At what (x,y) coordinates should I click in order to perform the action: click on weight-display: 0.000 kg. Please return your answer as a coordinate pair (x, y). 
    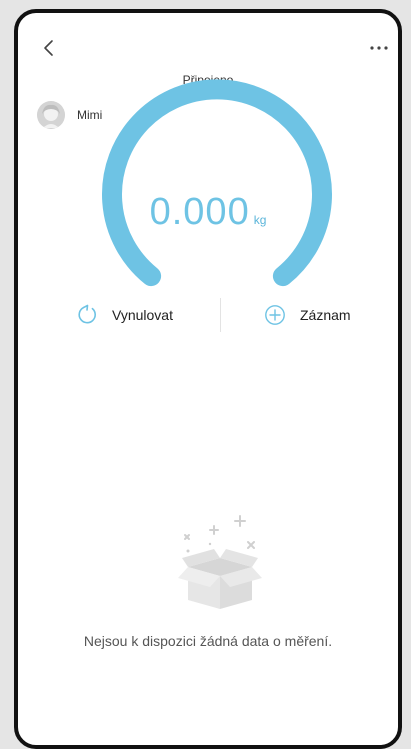
    Looking at the image, I should click on (208, 212).